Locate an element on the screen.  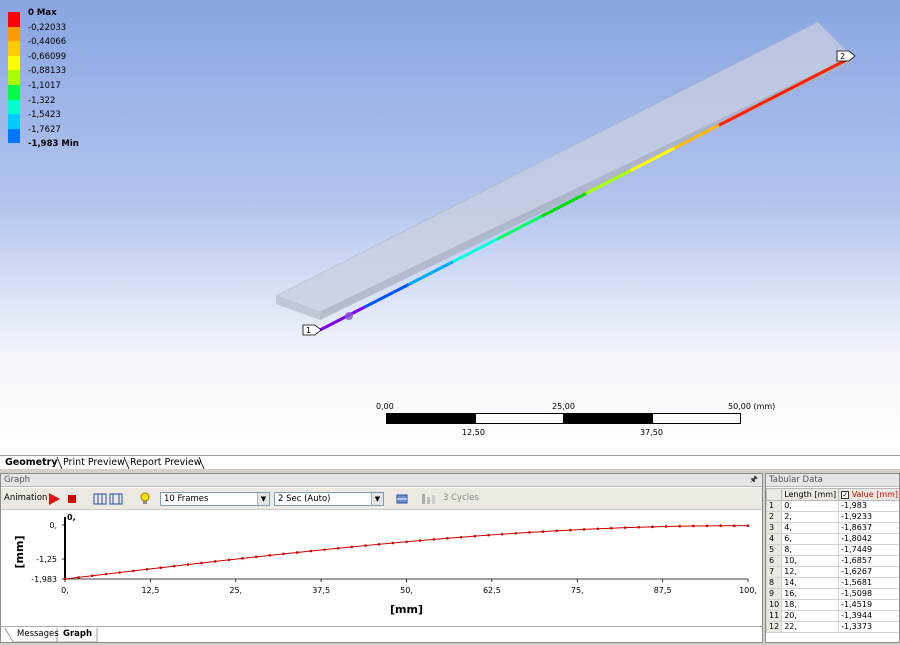
table-row: 2 2, -1,9233 is located at coordinates (832, 517).